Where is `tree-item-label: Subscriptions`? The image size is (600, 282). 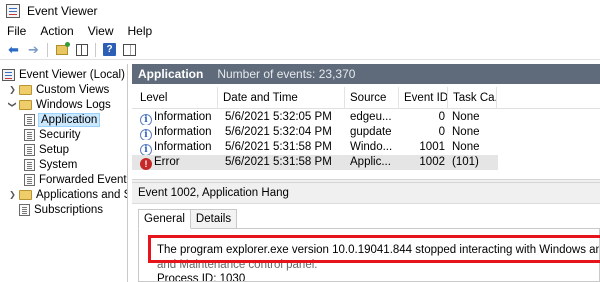
tree-item-label: Subscriptions is located at coordinates (69, 209).